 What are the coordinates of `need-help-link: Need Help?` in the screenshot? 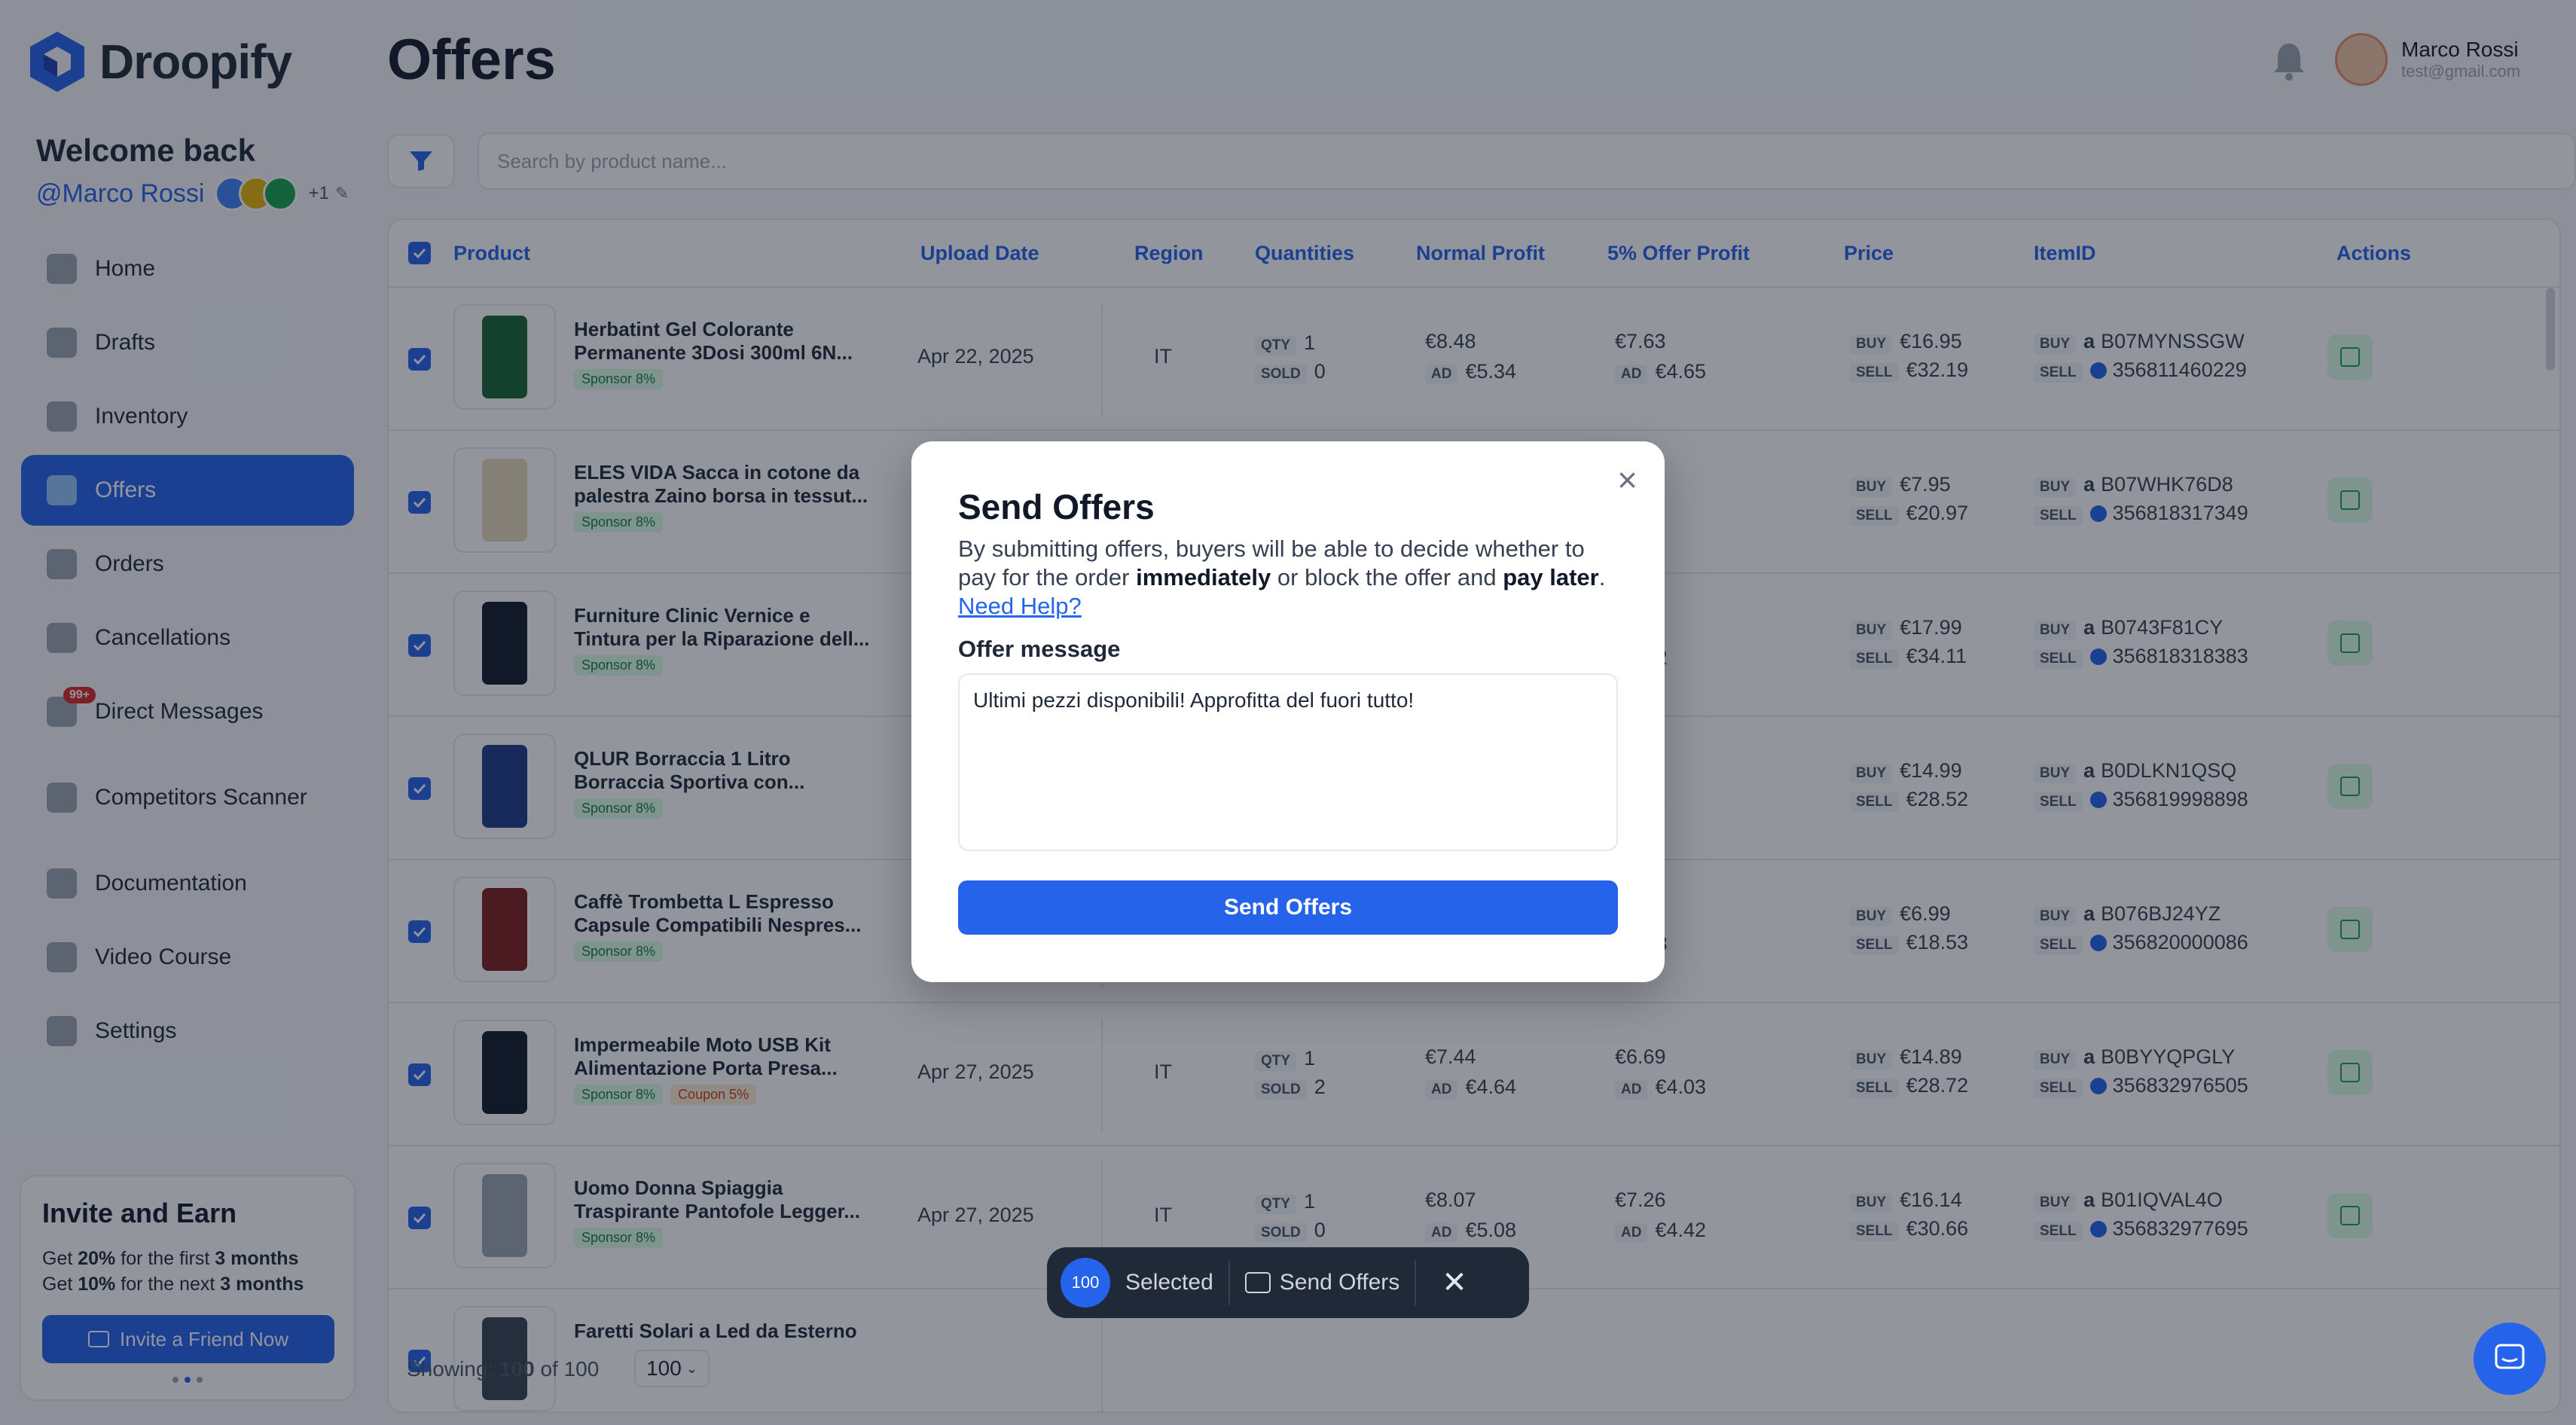 It's located at (1020, 606).